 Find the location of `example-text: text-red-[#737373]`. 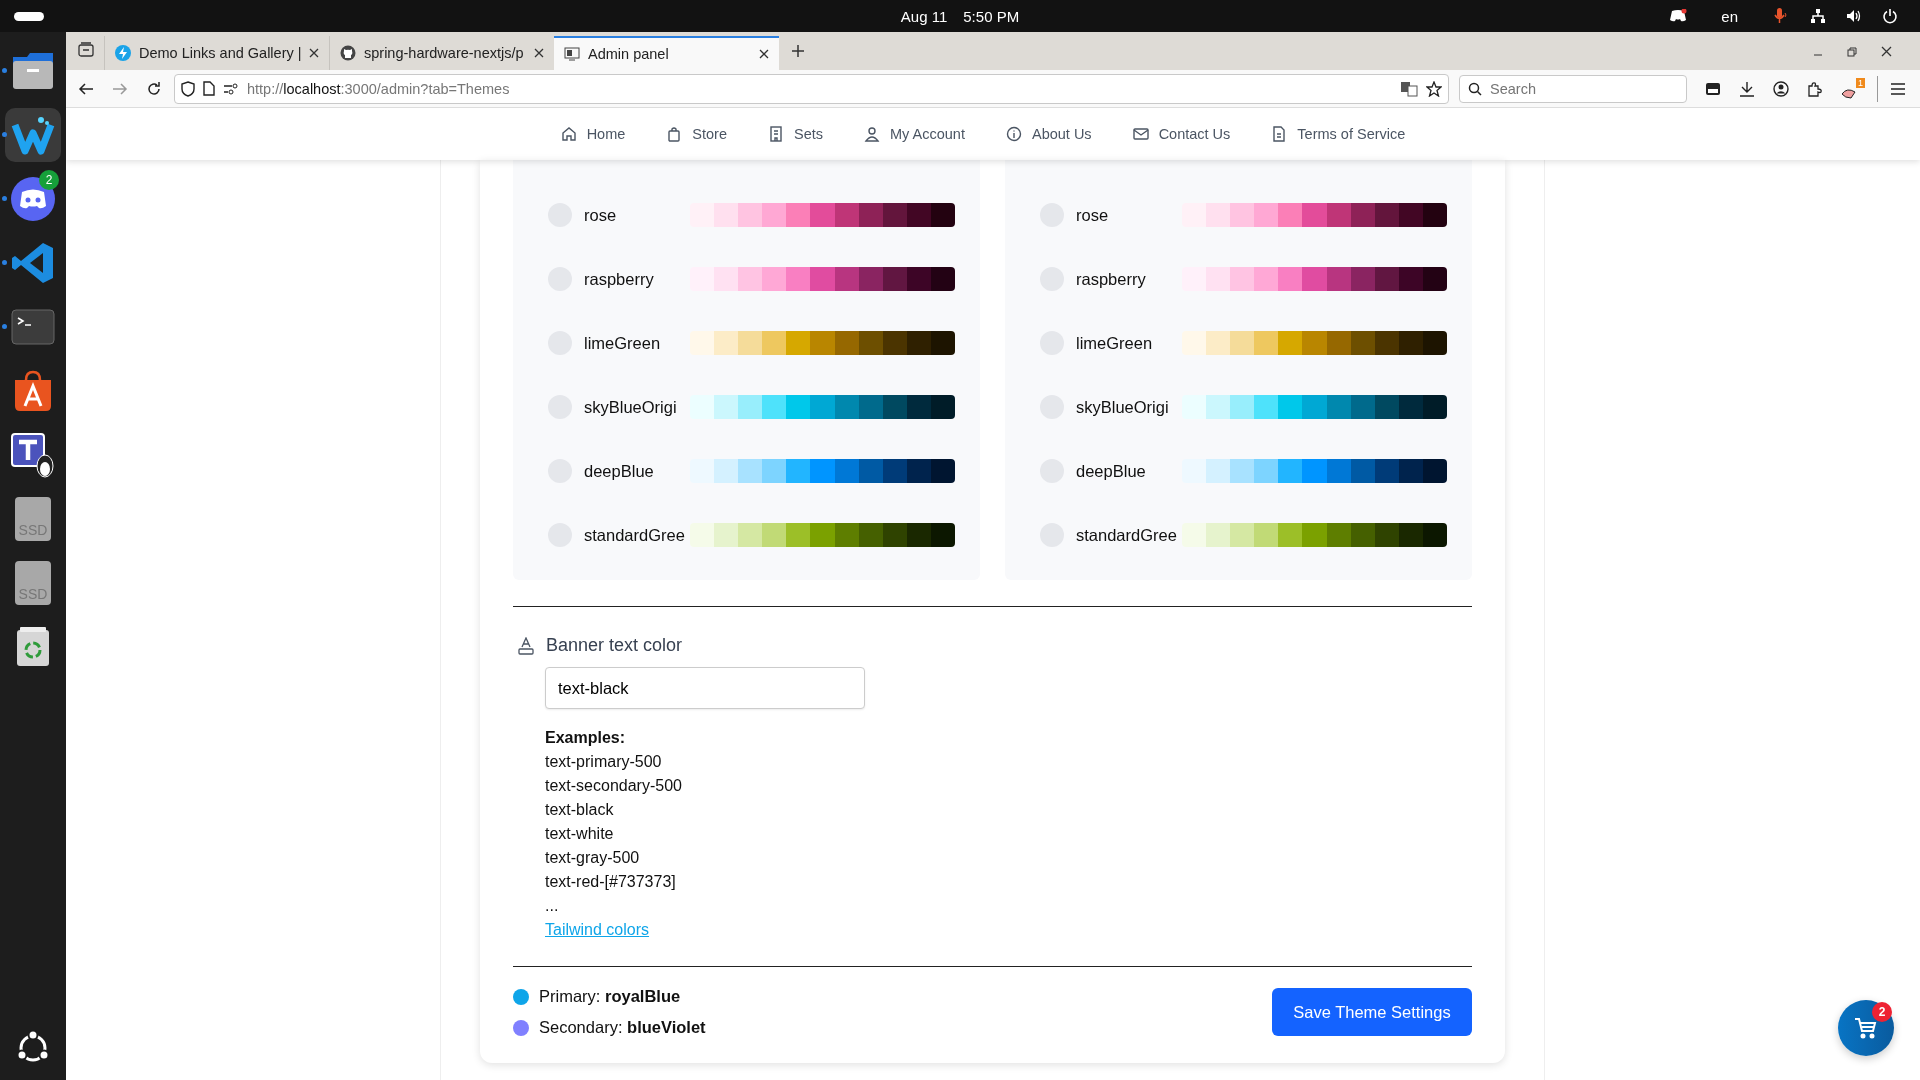

example-text: text-red-[#737373] is located at coordinates (610, 882).